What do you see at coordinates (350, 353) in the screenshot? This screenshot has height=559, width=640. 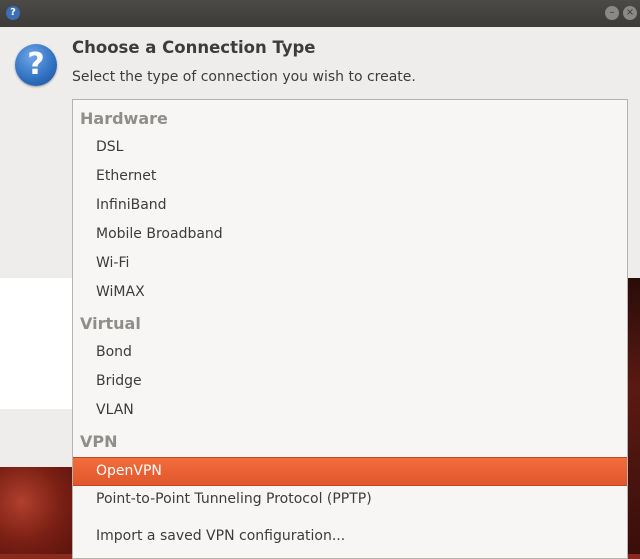 I see `menu-item-bond: Bond` at bounding box center [350, 353].